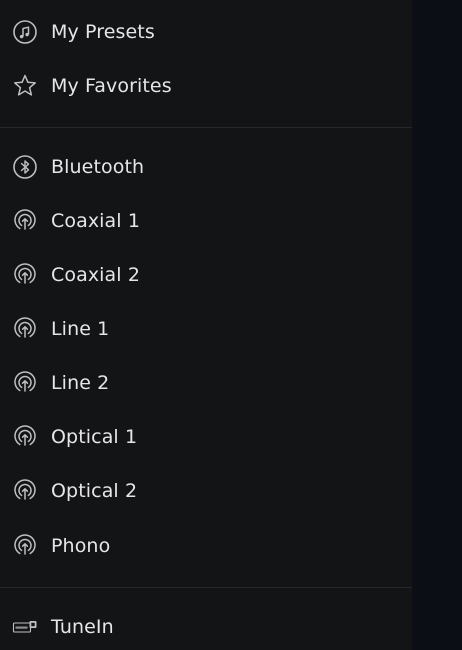  What do you see at coordinates (206, 383) in the screenshot?
I see `menu-item-line-2: Line 2` at bounding box center [206, 383].